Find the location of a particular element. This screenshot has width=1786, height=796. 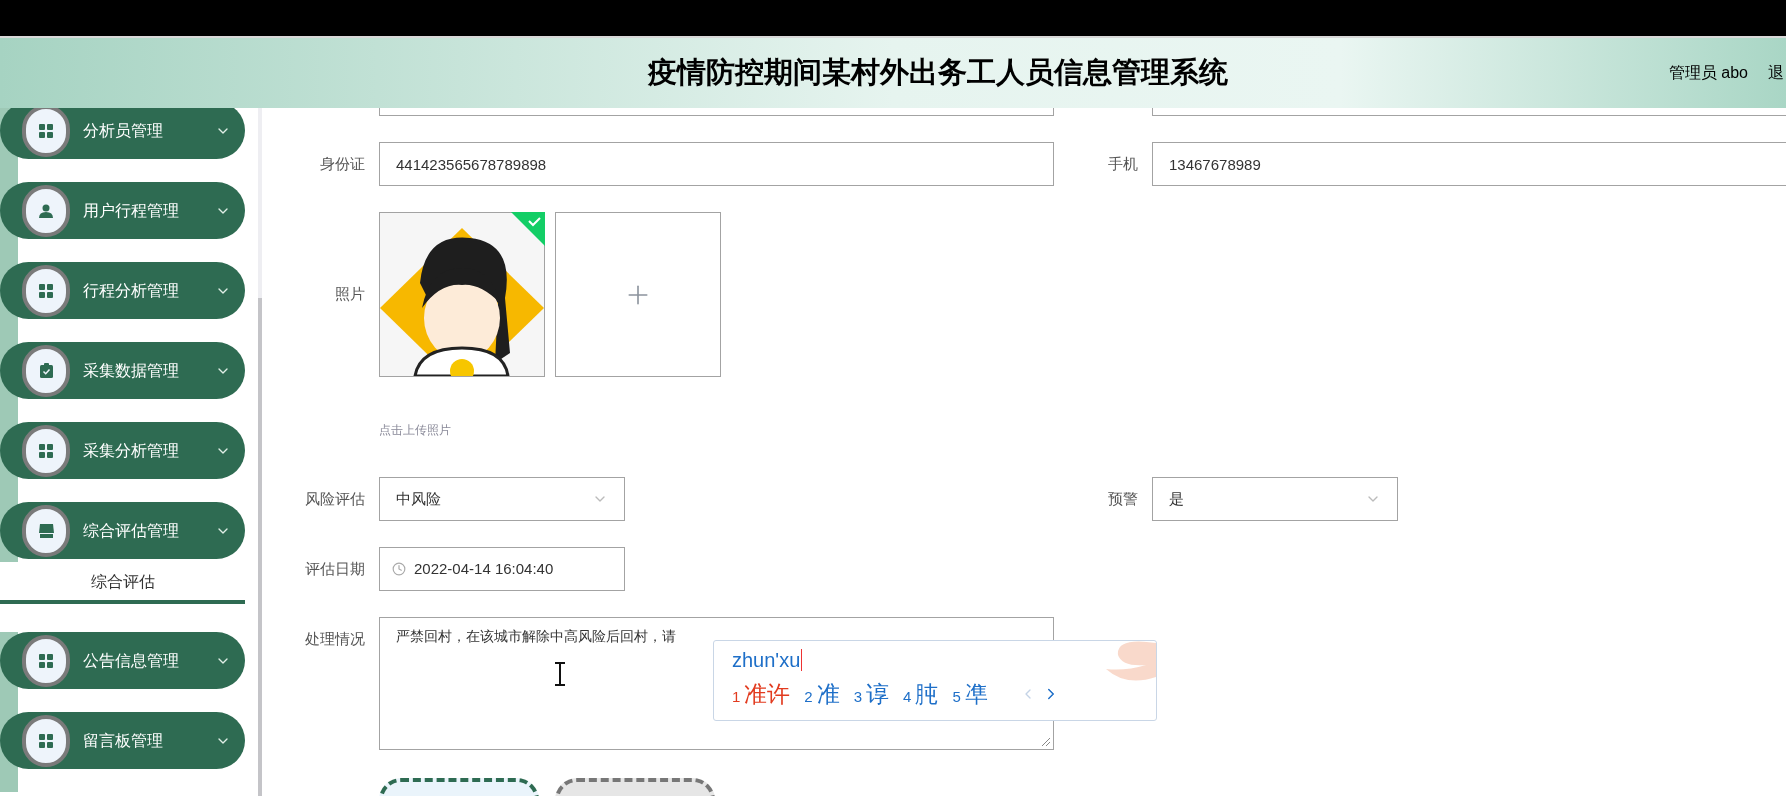

field-label: 风险评估 is located at coordinates (335, 498).